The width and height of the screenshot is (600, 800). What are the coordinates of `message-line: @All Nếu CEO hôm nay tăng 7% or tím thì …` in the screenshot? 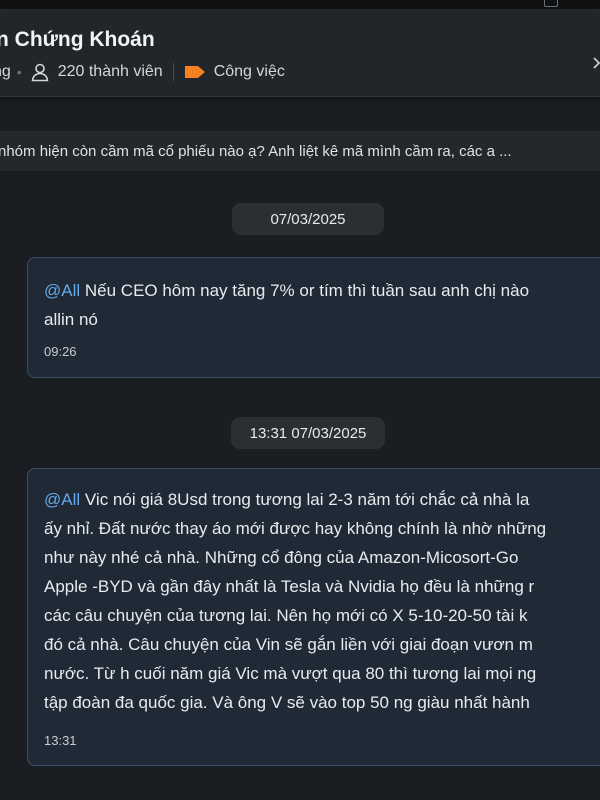 It's located at (322, 290).